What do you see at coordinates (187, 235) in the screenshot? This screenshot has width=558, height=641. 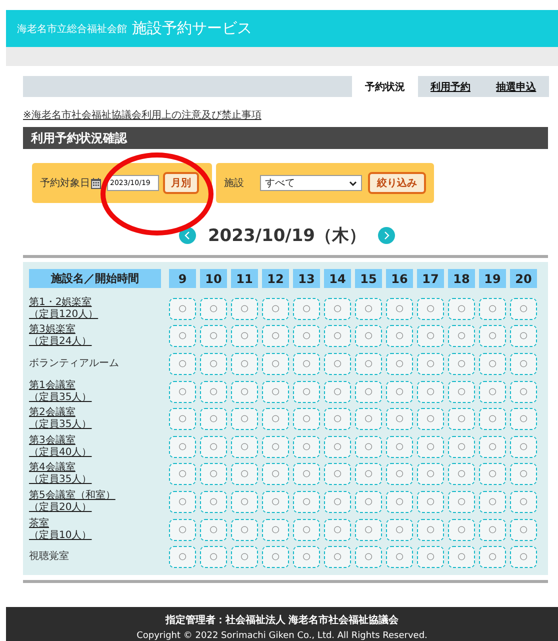 I see `previous-icon` at bounding box center [187, 235].